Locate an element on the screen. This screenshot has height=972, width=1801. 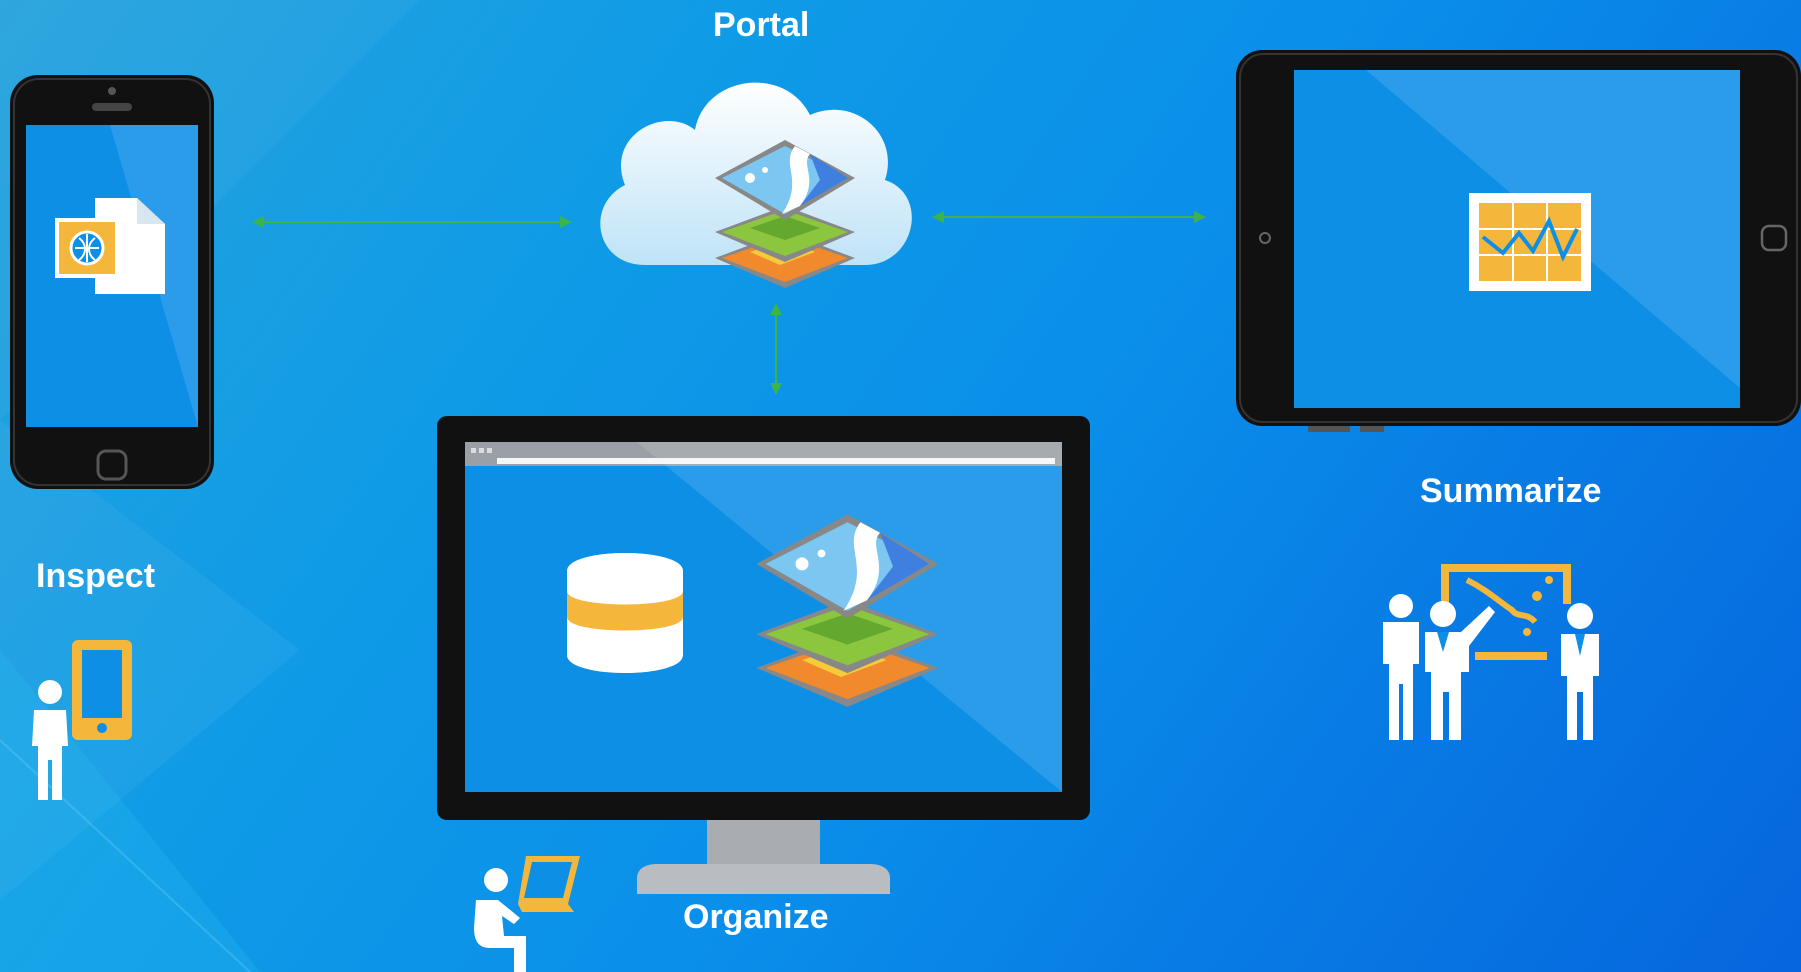
person-with-phone-icon is located at coordinates (82, 720).